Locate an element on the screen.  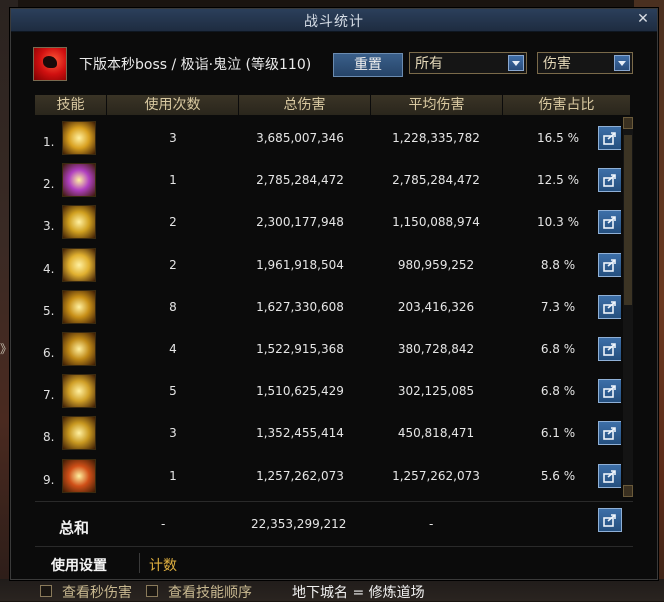
close-button: ✕ is located at coordinates (643, 19).